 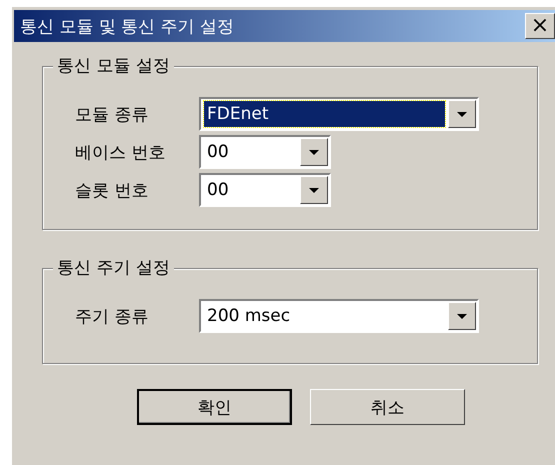 I want to click on field-label: 모듈 종류, so click(x=112, y=115).